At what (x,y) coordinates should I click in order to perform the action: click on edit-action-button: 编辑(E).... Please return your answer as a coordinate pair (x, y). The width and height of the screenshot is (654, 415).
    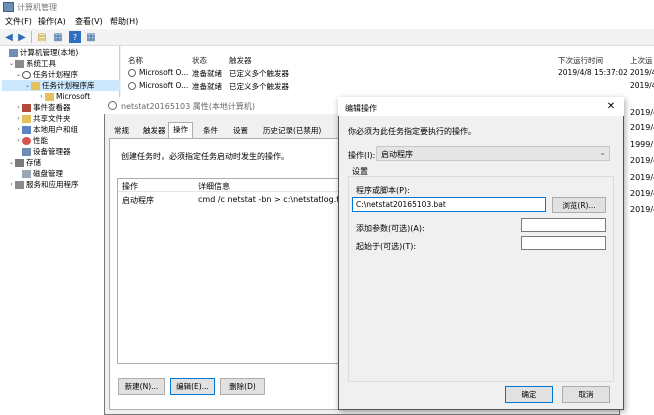
    Looking at the image, I should click on (192, 386).